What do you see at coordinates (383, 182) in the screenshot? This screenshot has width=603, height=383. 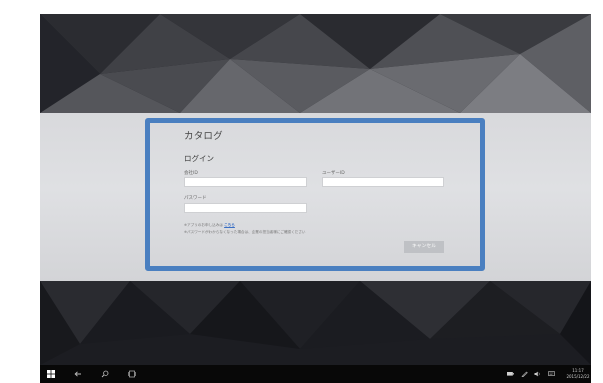 I see `user-id-field` at bounding box center [383, 182].